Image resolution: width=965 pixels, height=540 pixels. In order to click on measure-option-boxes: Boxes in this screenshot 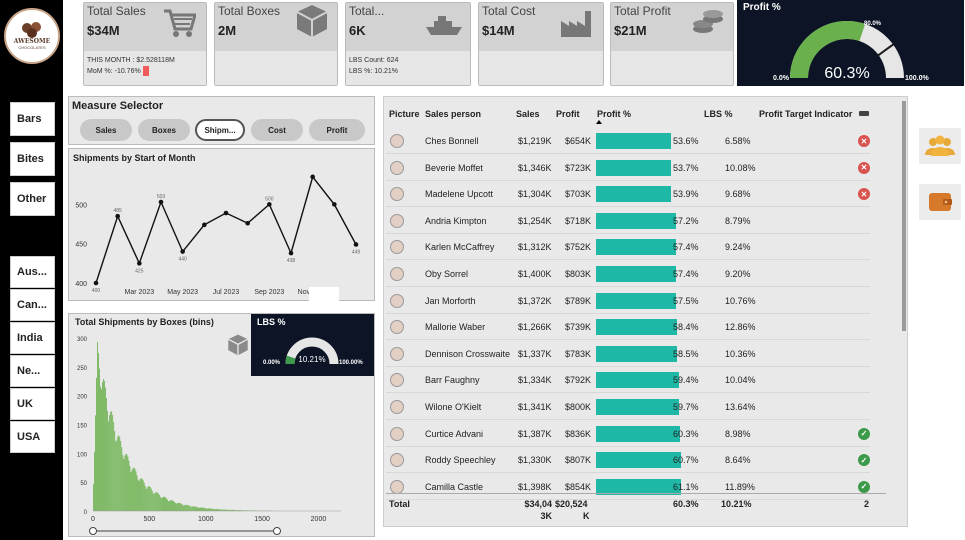, I will do `click(164, 130)`.